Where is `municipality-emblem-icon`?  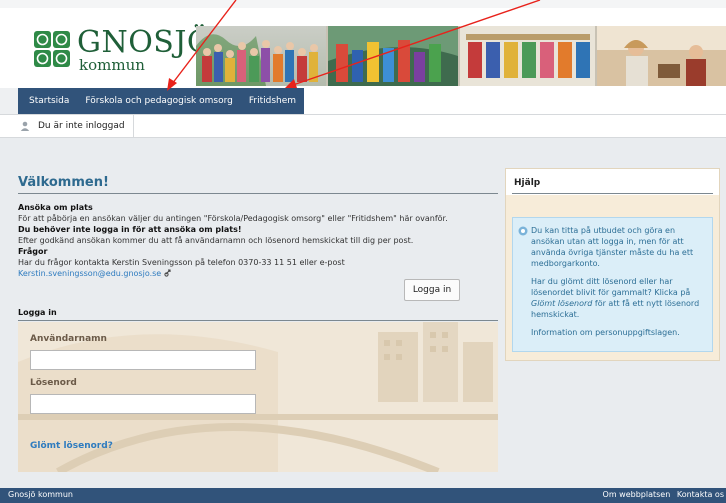 municipality-emblem-icon is located at coordinates (52, 49).